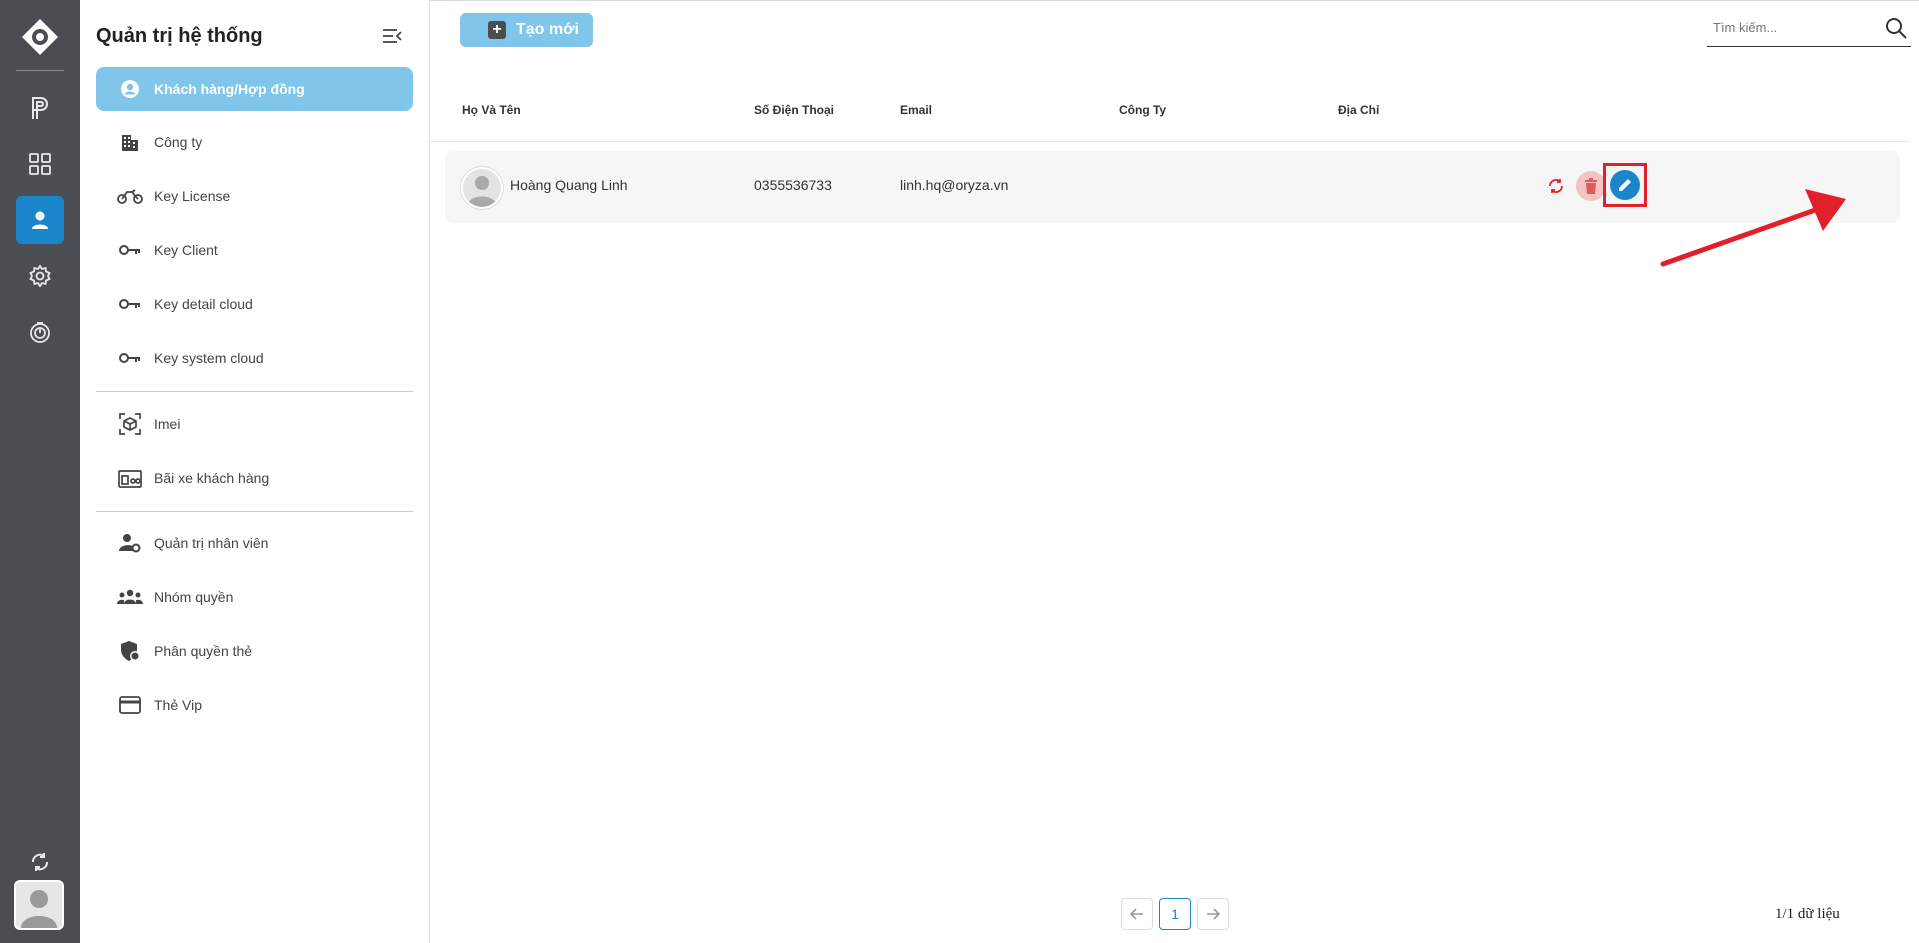 The width and height of the screenshot is (1919, 943). I want to click on rail-history, so click(40, 332).